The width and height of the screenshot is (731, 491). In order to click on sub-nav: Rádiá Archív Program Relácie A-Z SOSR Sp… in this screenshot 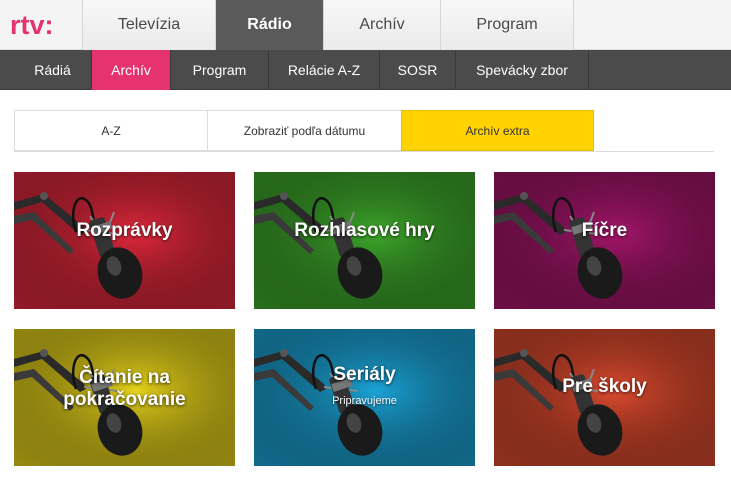, I will do `click(365, 70)`.